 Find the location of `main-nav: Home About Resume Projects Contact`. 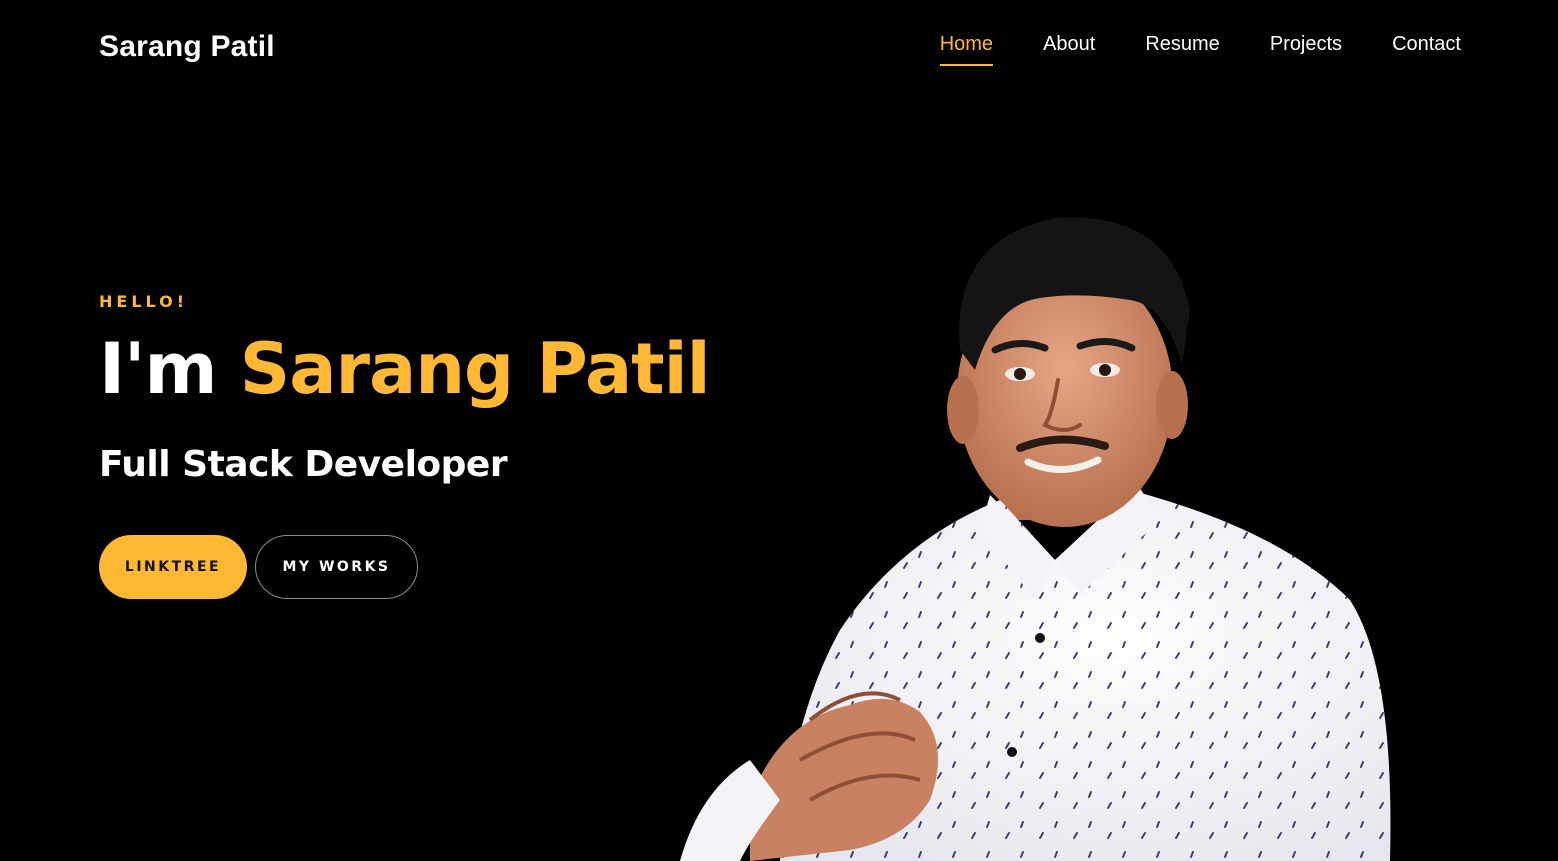

main-nav: Home About Resume Projects Contact is located at coordinates (1200, 49).